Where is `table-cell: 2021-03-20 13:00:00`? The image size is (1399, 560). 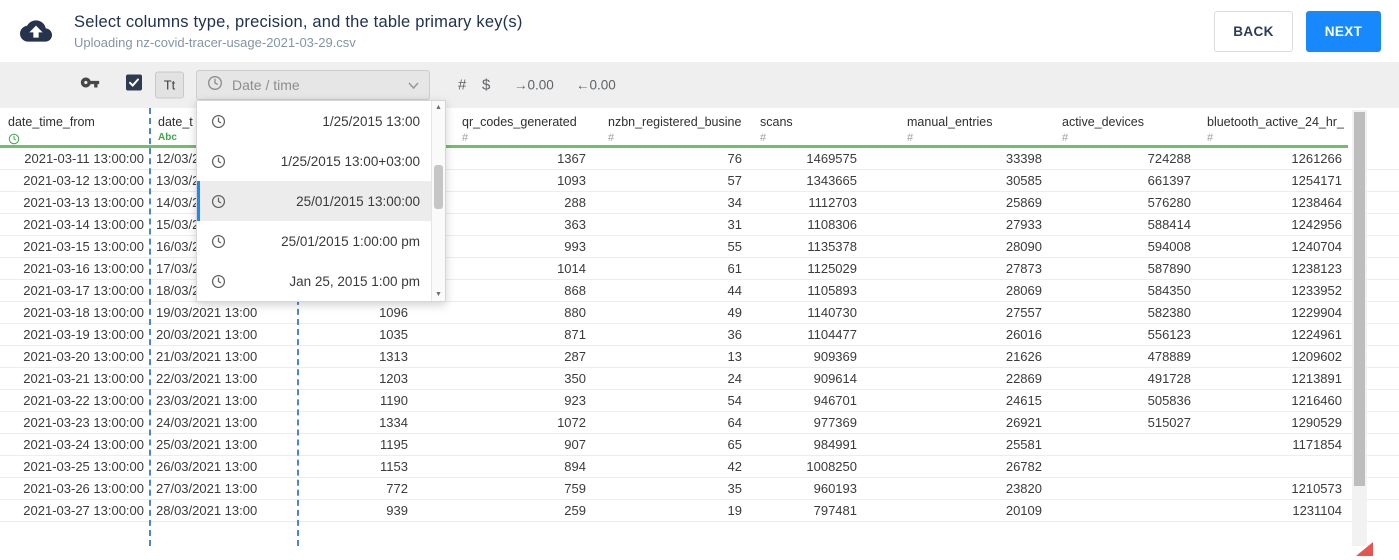 table-cell: 2021-03-20 13:00:00 is located at coordinates (83, 356).